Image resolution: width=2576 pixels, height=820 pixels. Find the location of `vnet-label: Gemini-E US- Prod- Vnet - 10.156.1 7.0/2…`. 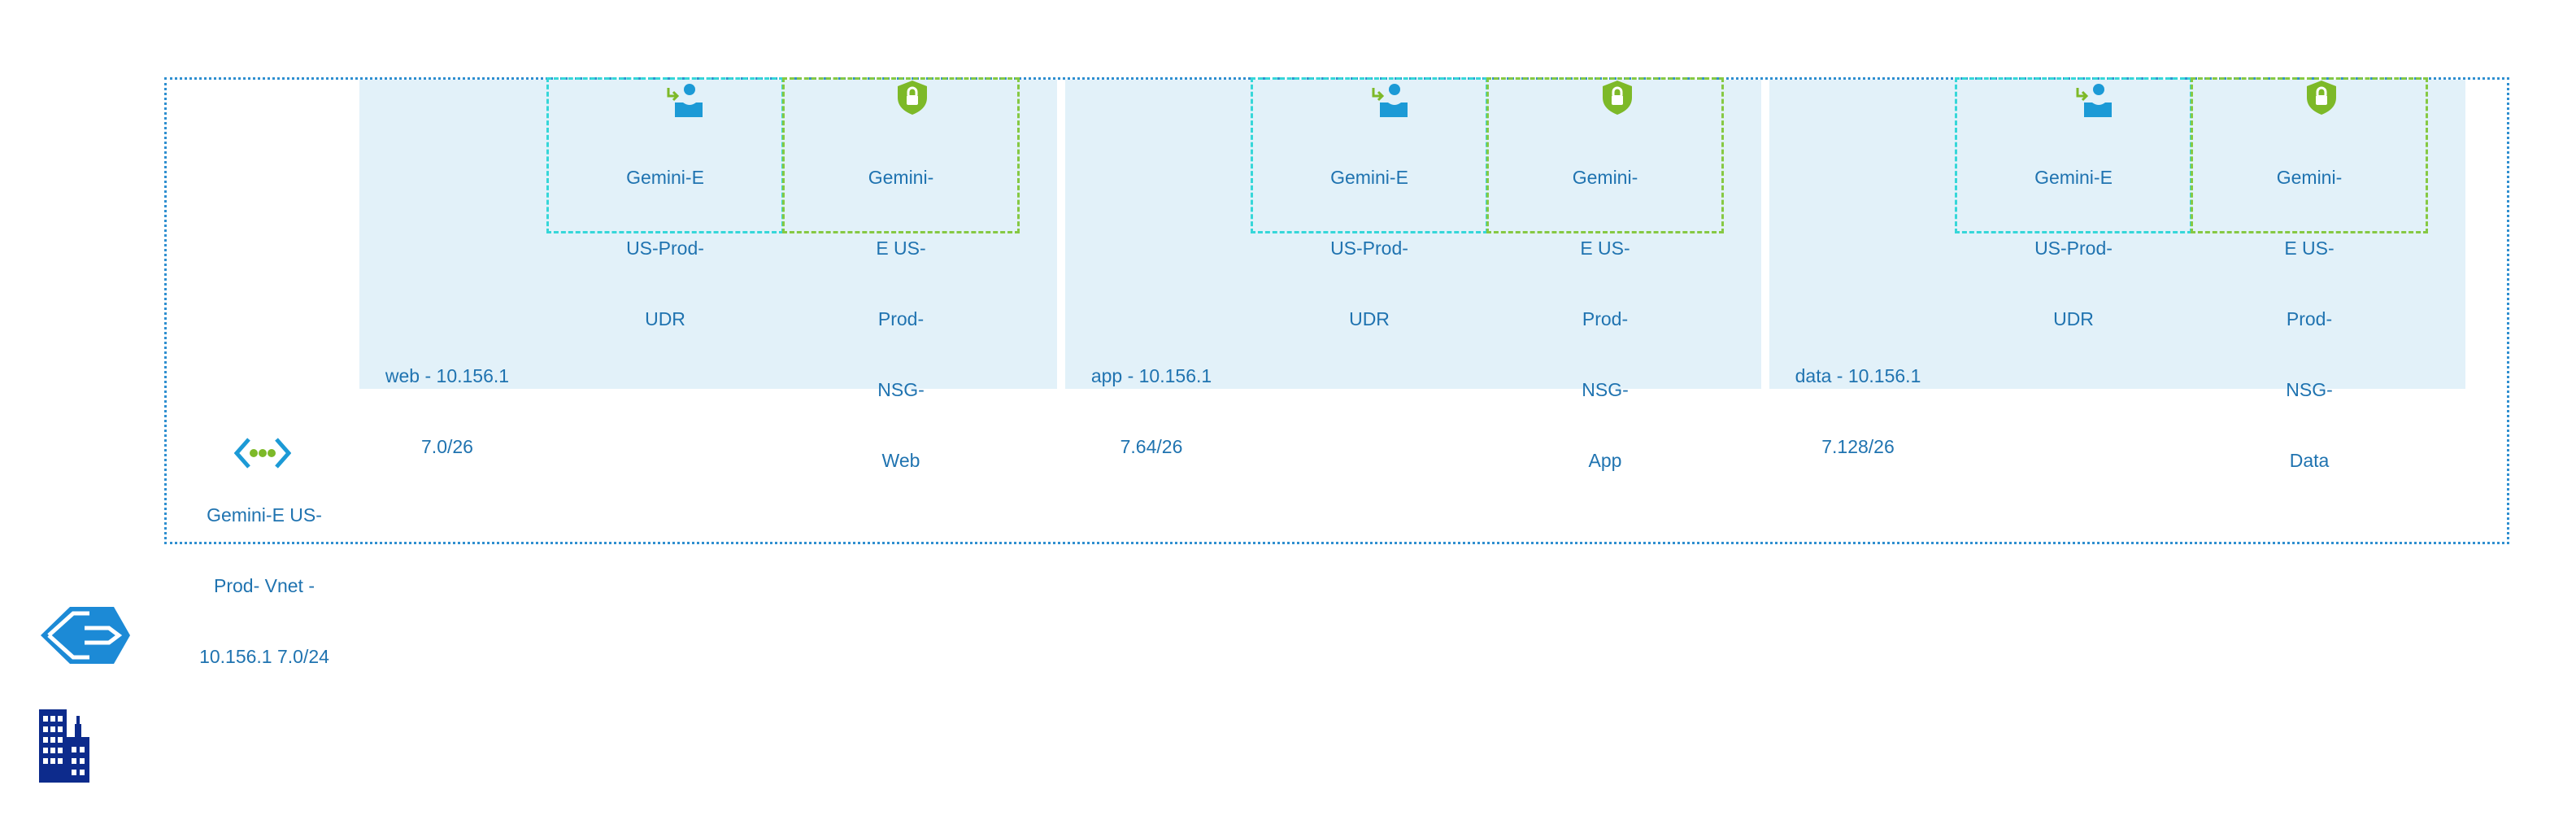

vnet-label: Gemini-E US- Prod- Vnet - 10.156.1 7.0/2… is located at coordinates (264, 585).